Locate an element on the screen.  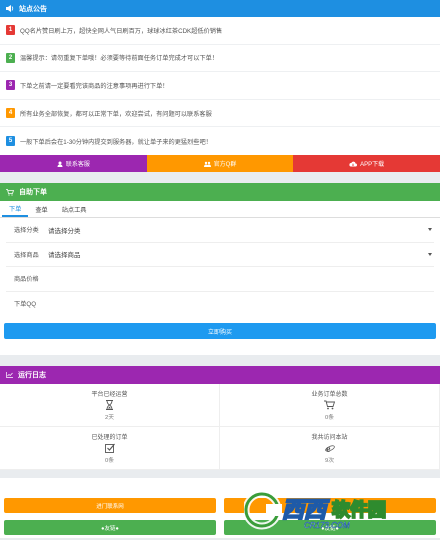
price-row: 商品价格 is located at coordinates (220, 279).